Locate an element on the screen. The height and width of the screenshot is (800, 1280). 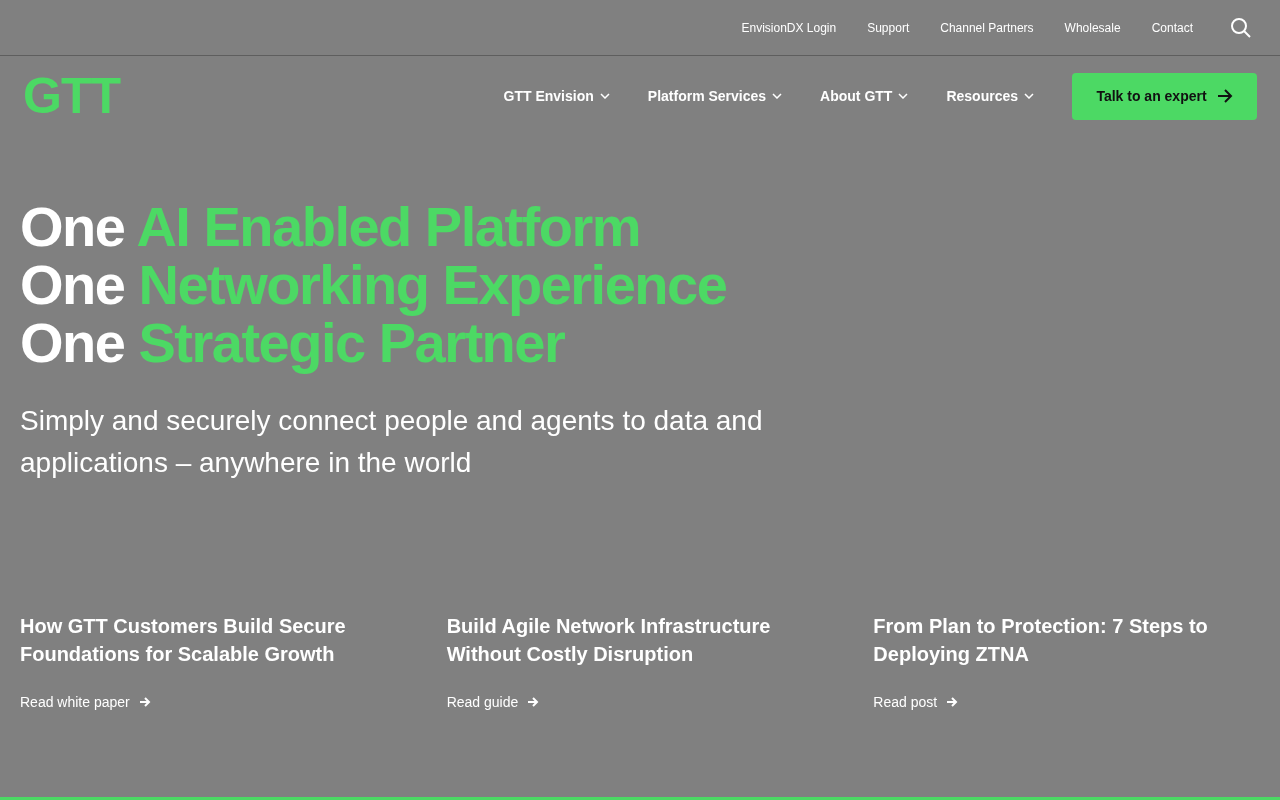
utility-link: Channel Partners is located at coordinates (987, 27).